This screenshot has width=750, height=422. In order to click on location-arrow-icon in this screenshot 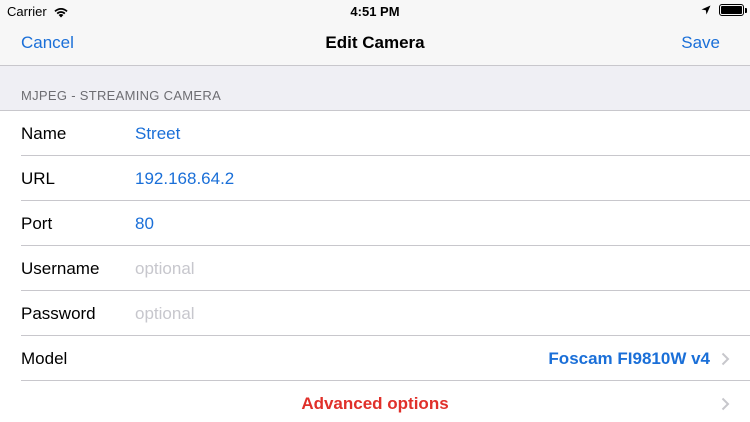, I will do `click(706, 10)`.